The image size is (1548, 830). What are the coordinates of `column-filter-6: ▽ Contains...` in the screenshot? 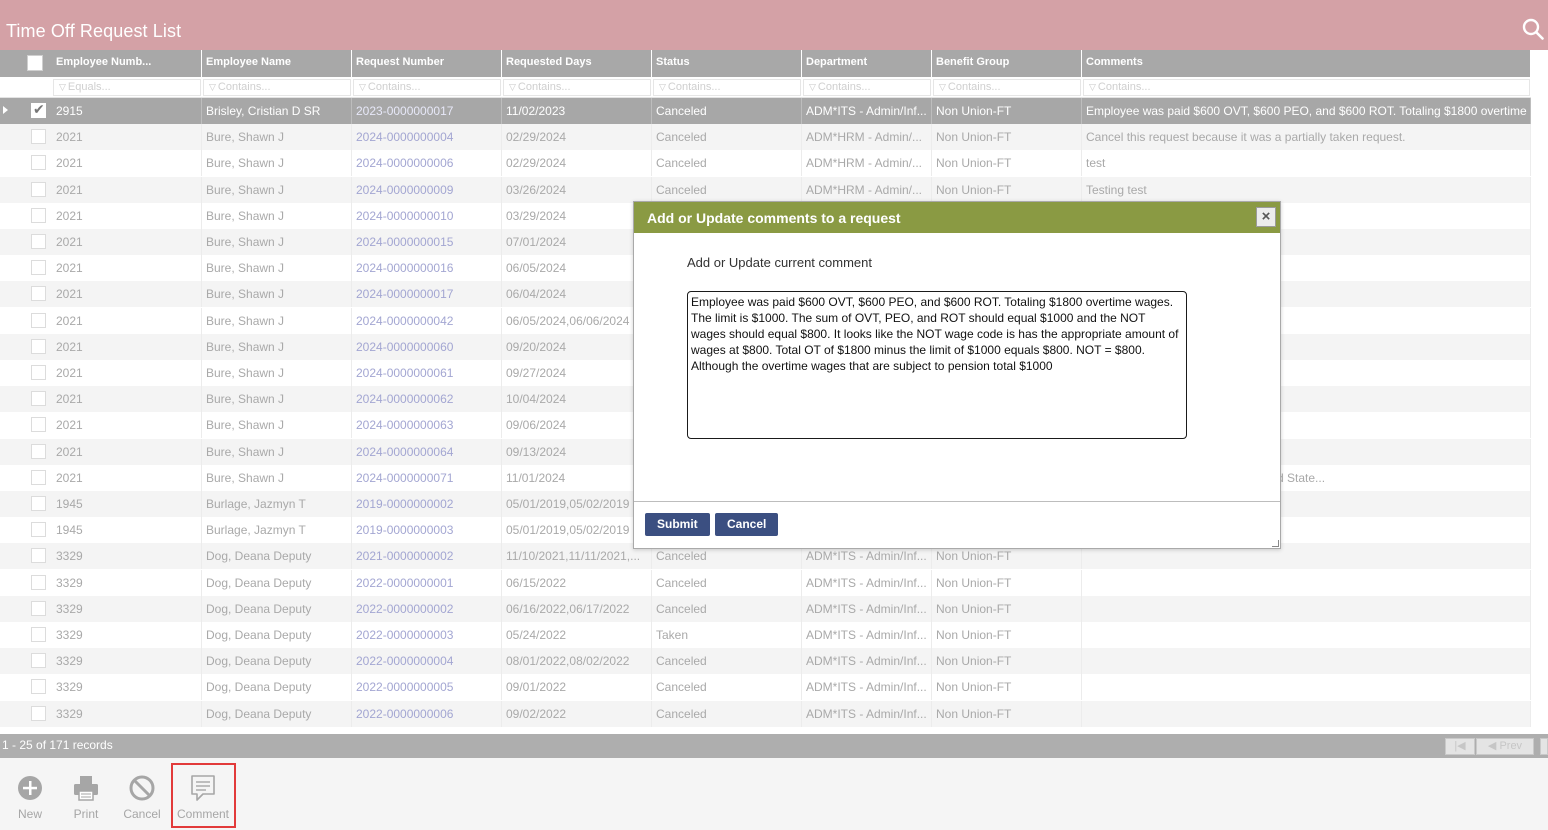 It's located at (1007, 87).